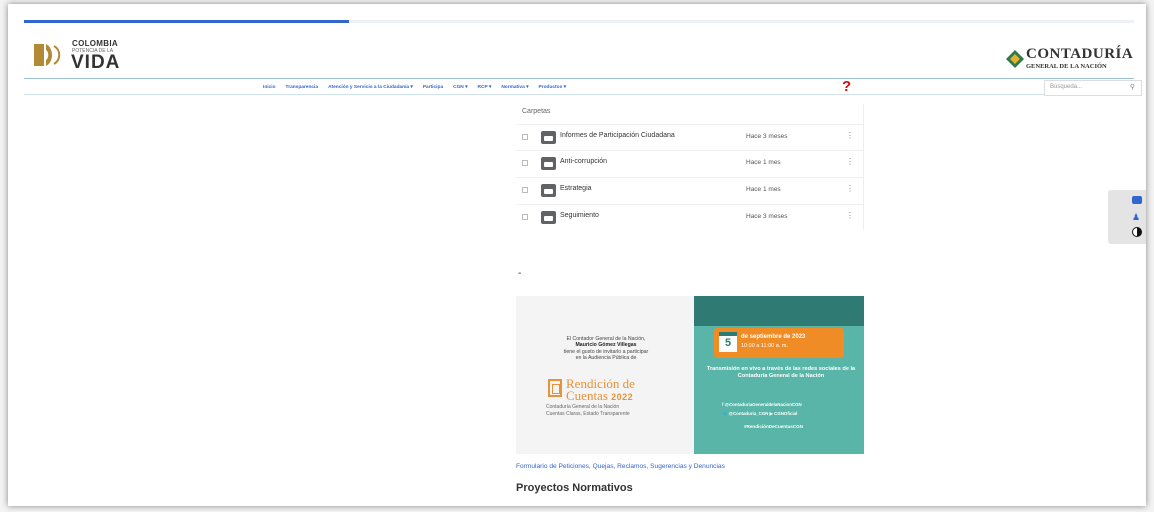 This screenshot has height=512, width=1154. What do you see at coordinates (47, 55) in the screenshot?
I see `colombia-mark-icon` at bounding box center [47, 55].